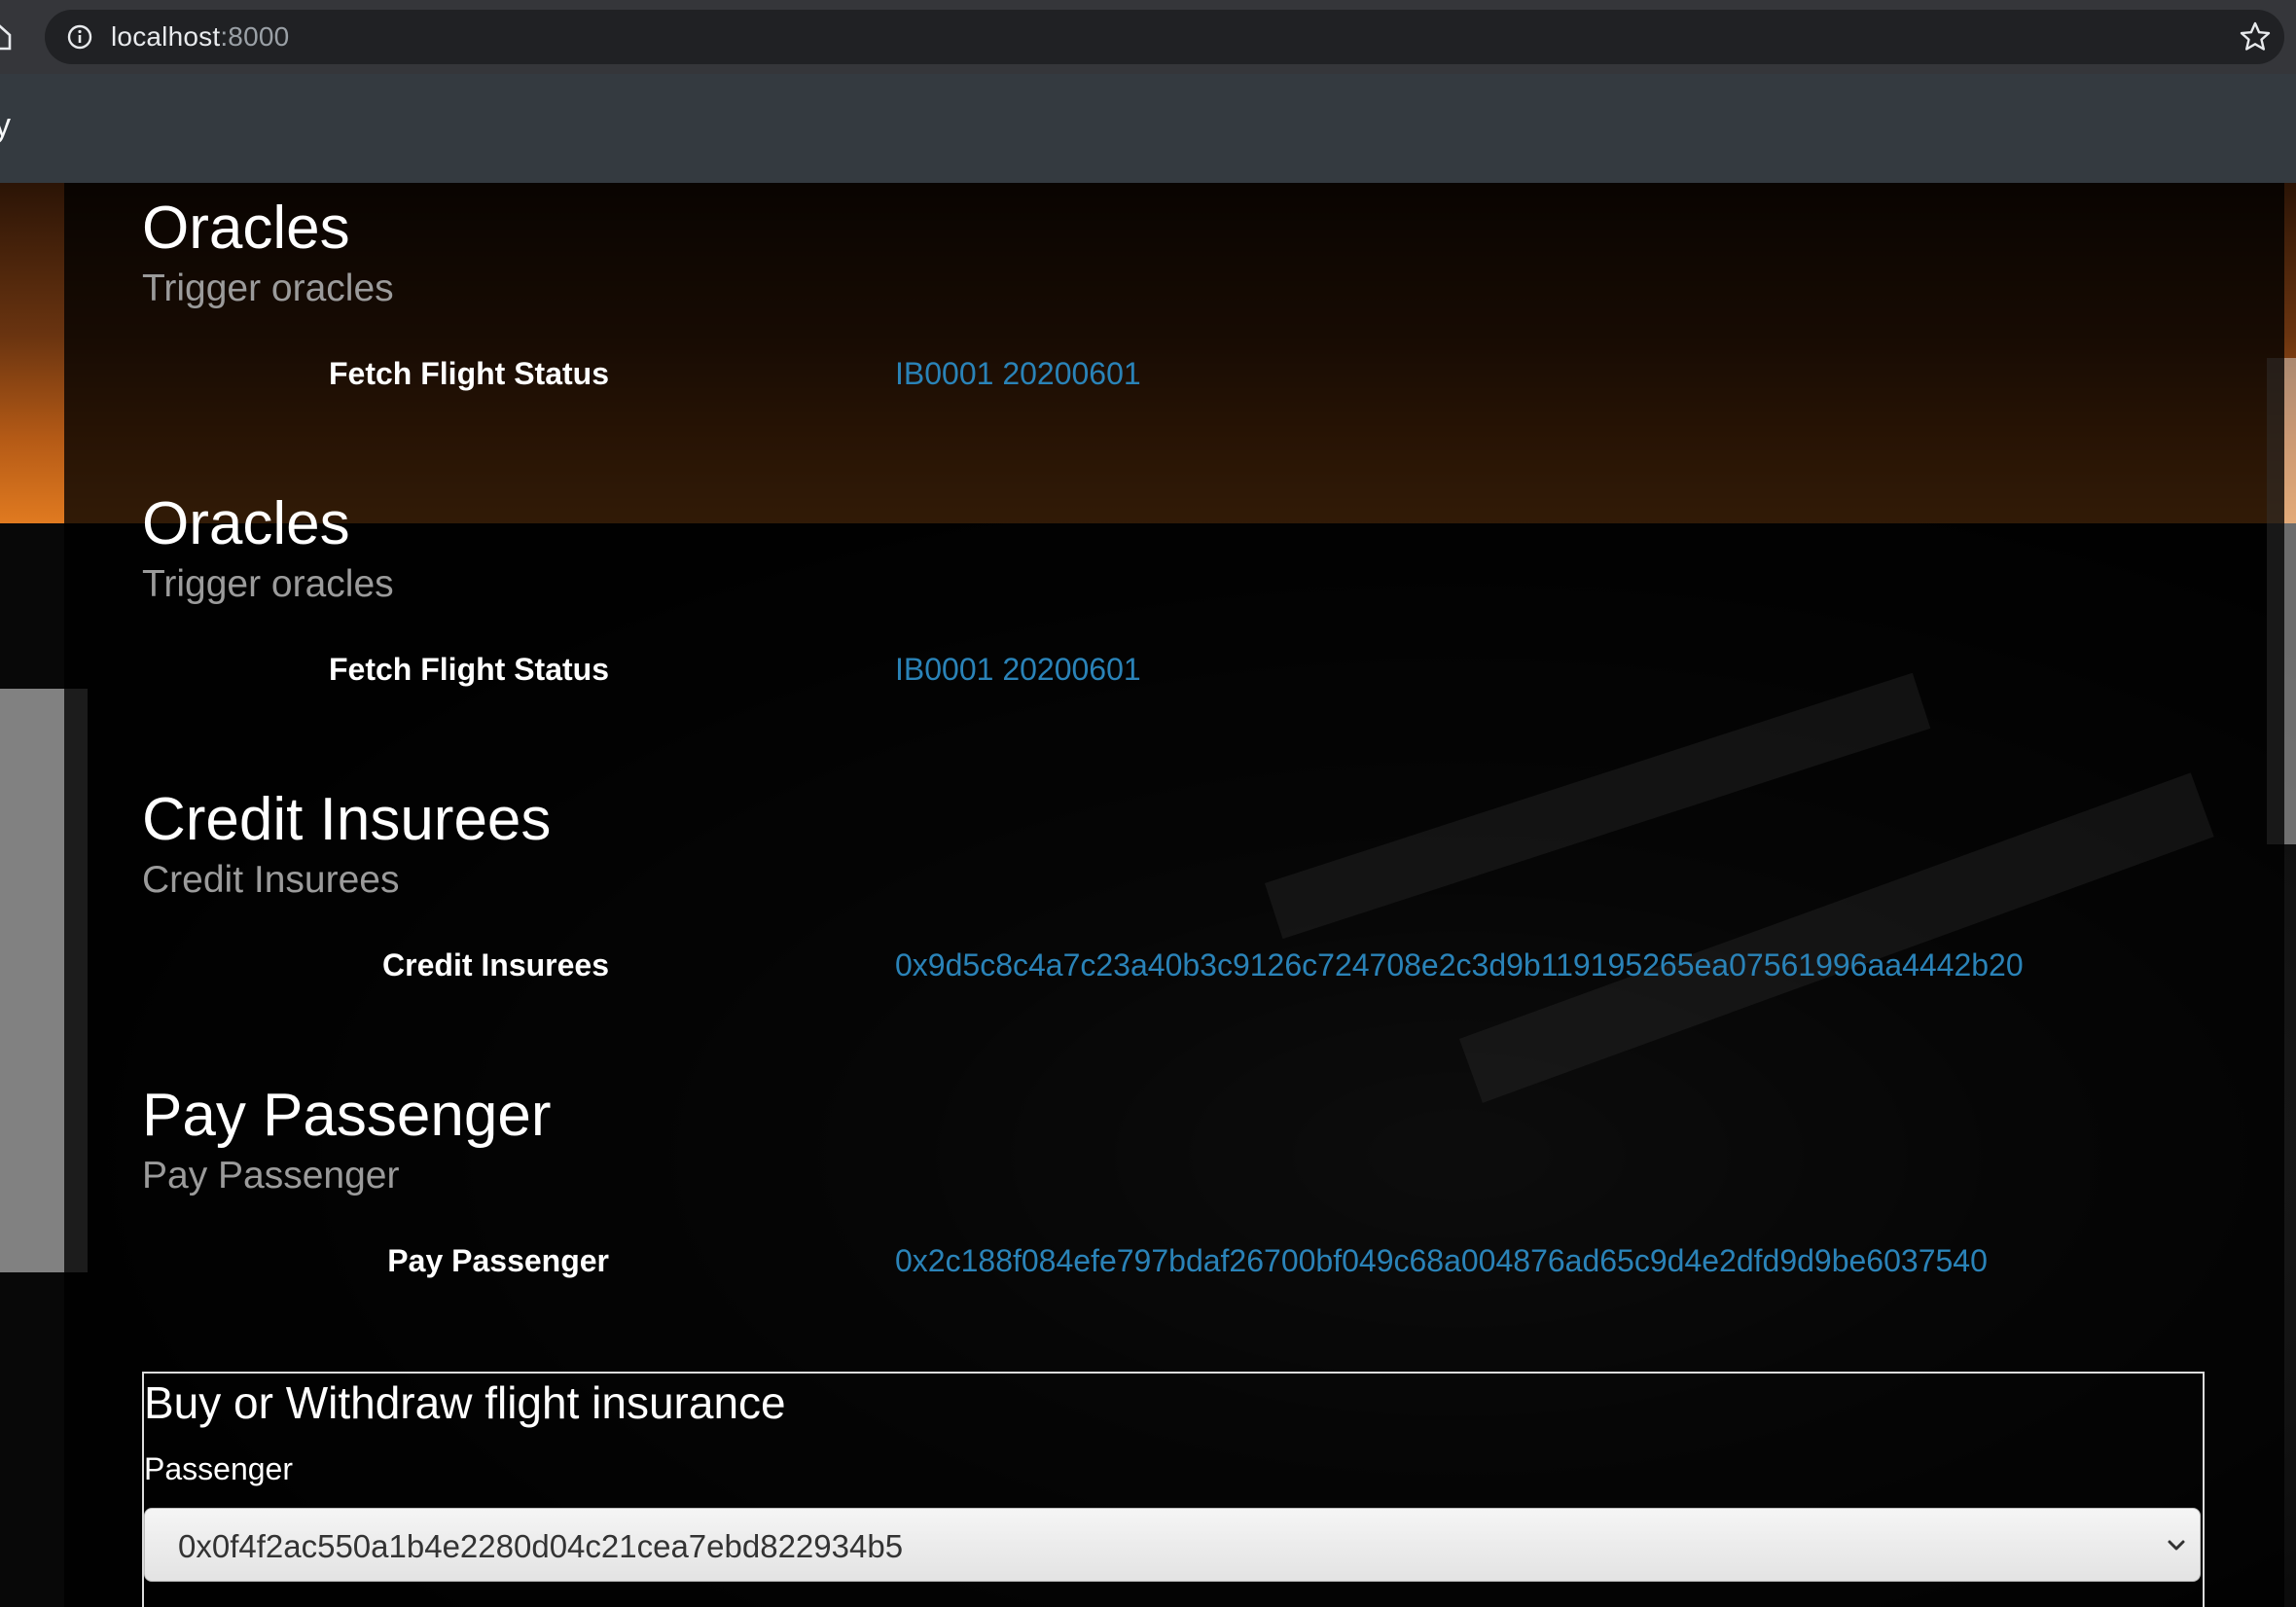 This screenshot has width=2296, height=1607. Describe the element at coordinates (2176, 1545) in the screenshot. I see `chevron-down-icon` at that location.